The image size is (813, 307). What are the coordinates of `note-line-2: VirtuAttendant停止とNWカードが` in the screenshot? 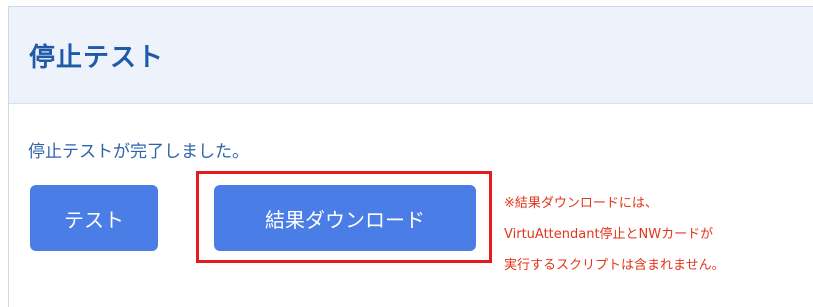 It's located at (609, 234).